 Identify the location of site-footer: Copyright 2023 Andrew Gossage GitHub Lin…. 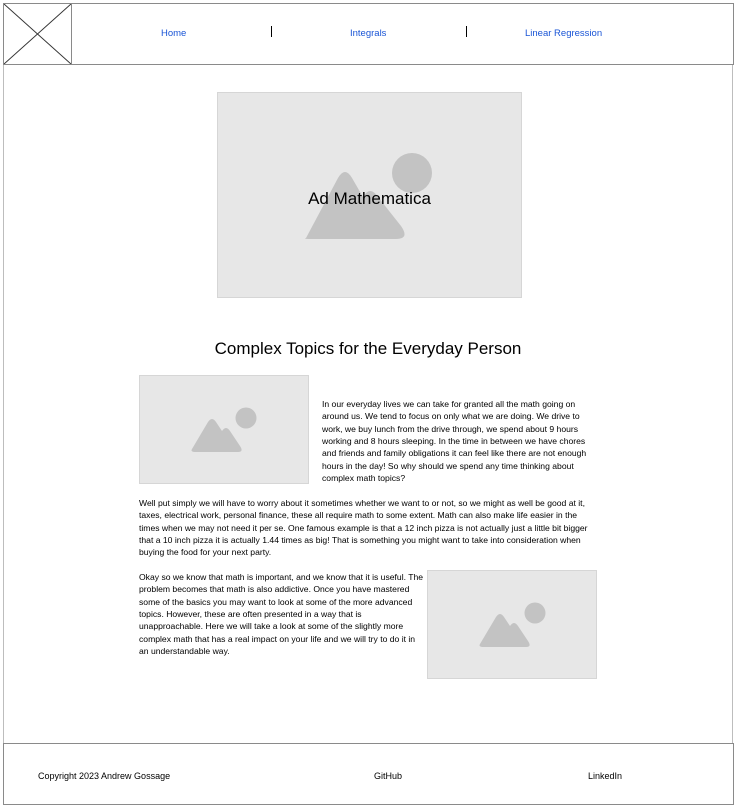
(368, 774).